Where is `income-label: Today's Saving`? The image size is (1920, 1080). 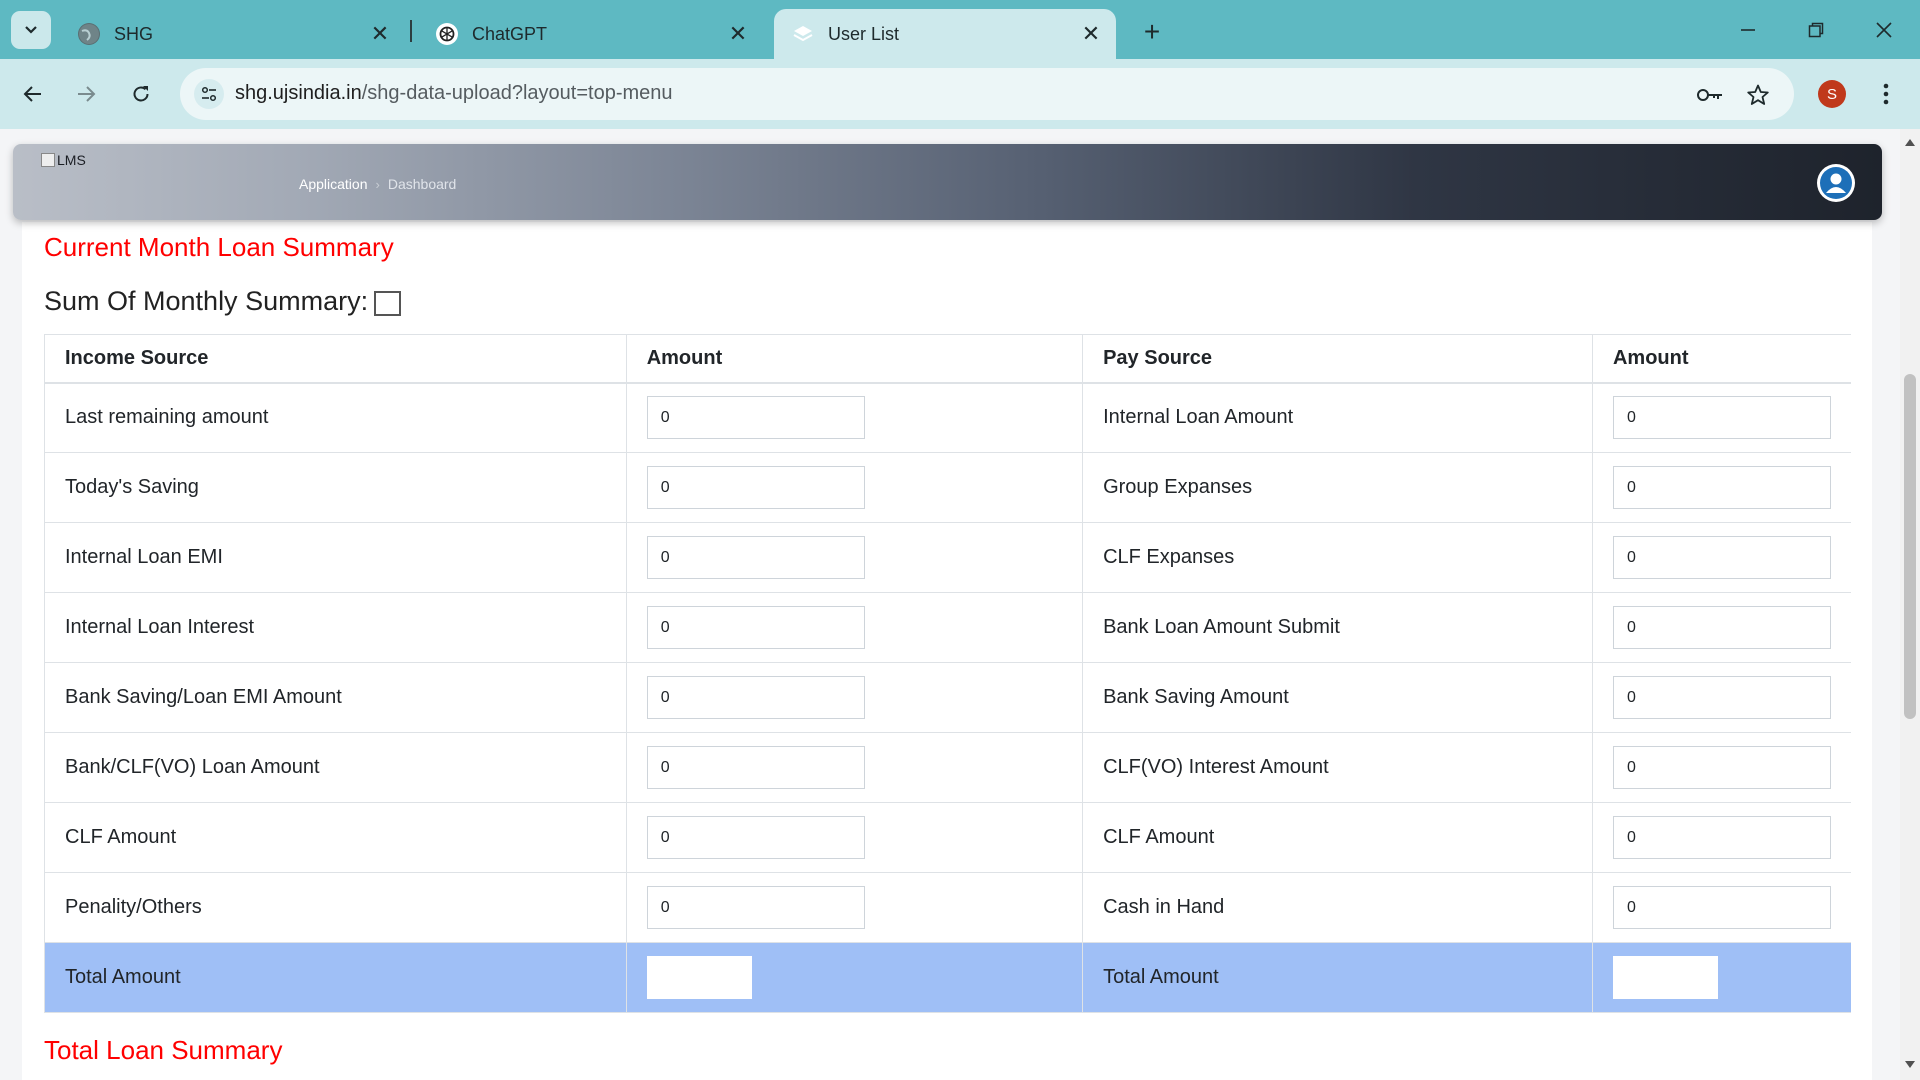
income-label: Today's Saving is located at coordinates (335, 487).